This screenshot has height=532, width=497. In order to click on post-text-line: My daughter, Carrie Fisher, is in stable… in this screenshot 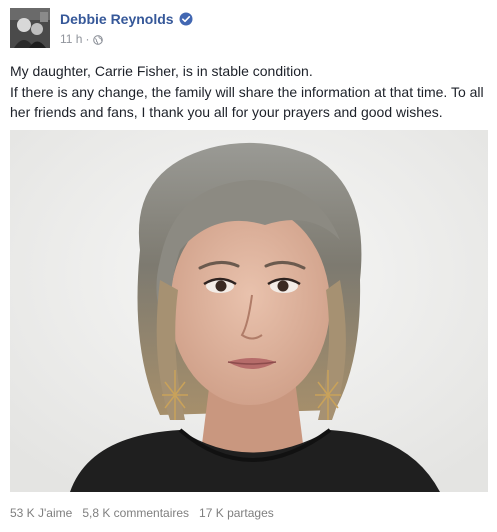, I will do `click(161, 71)`.